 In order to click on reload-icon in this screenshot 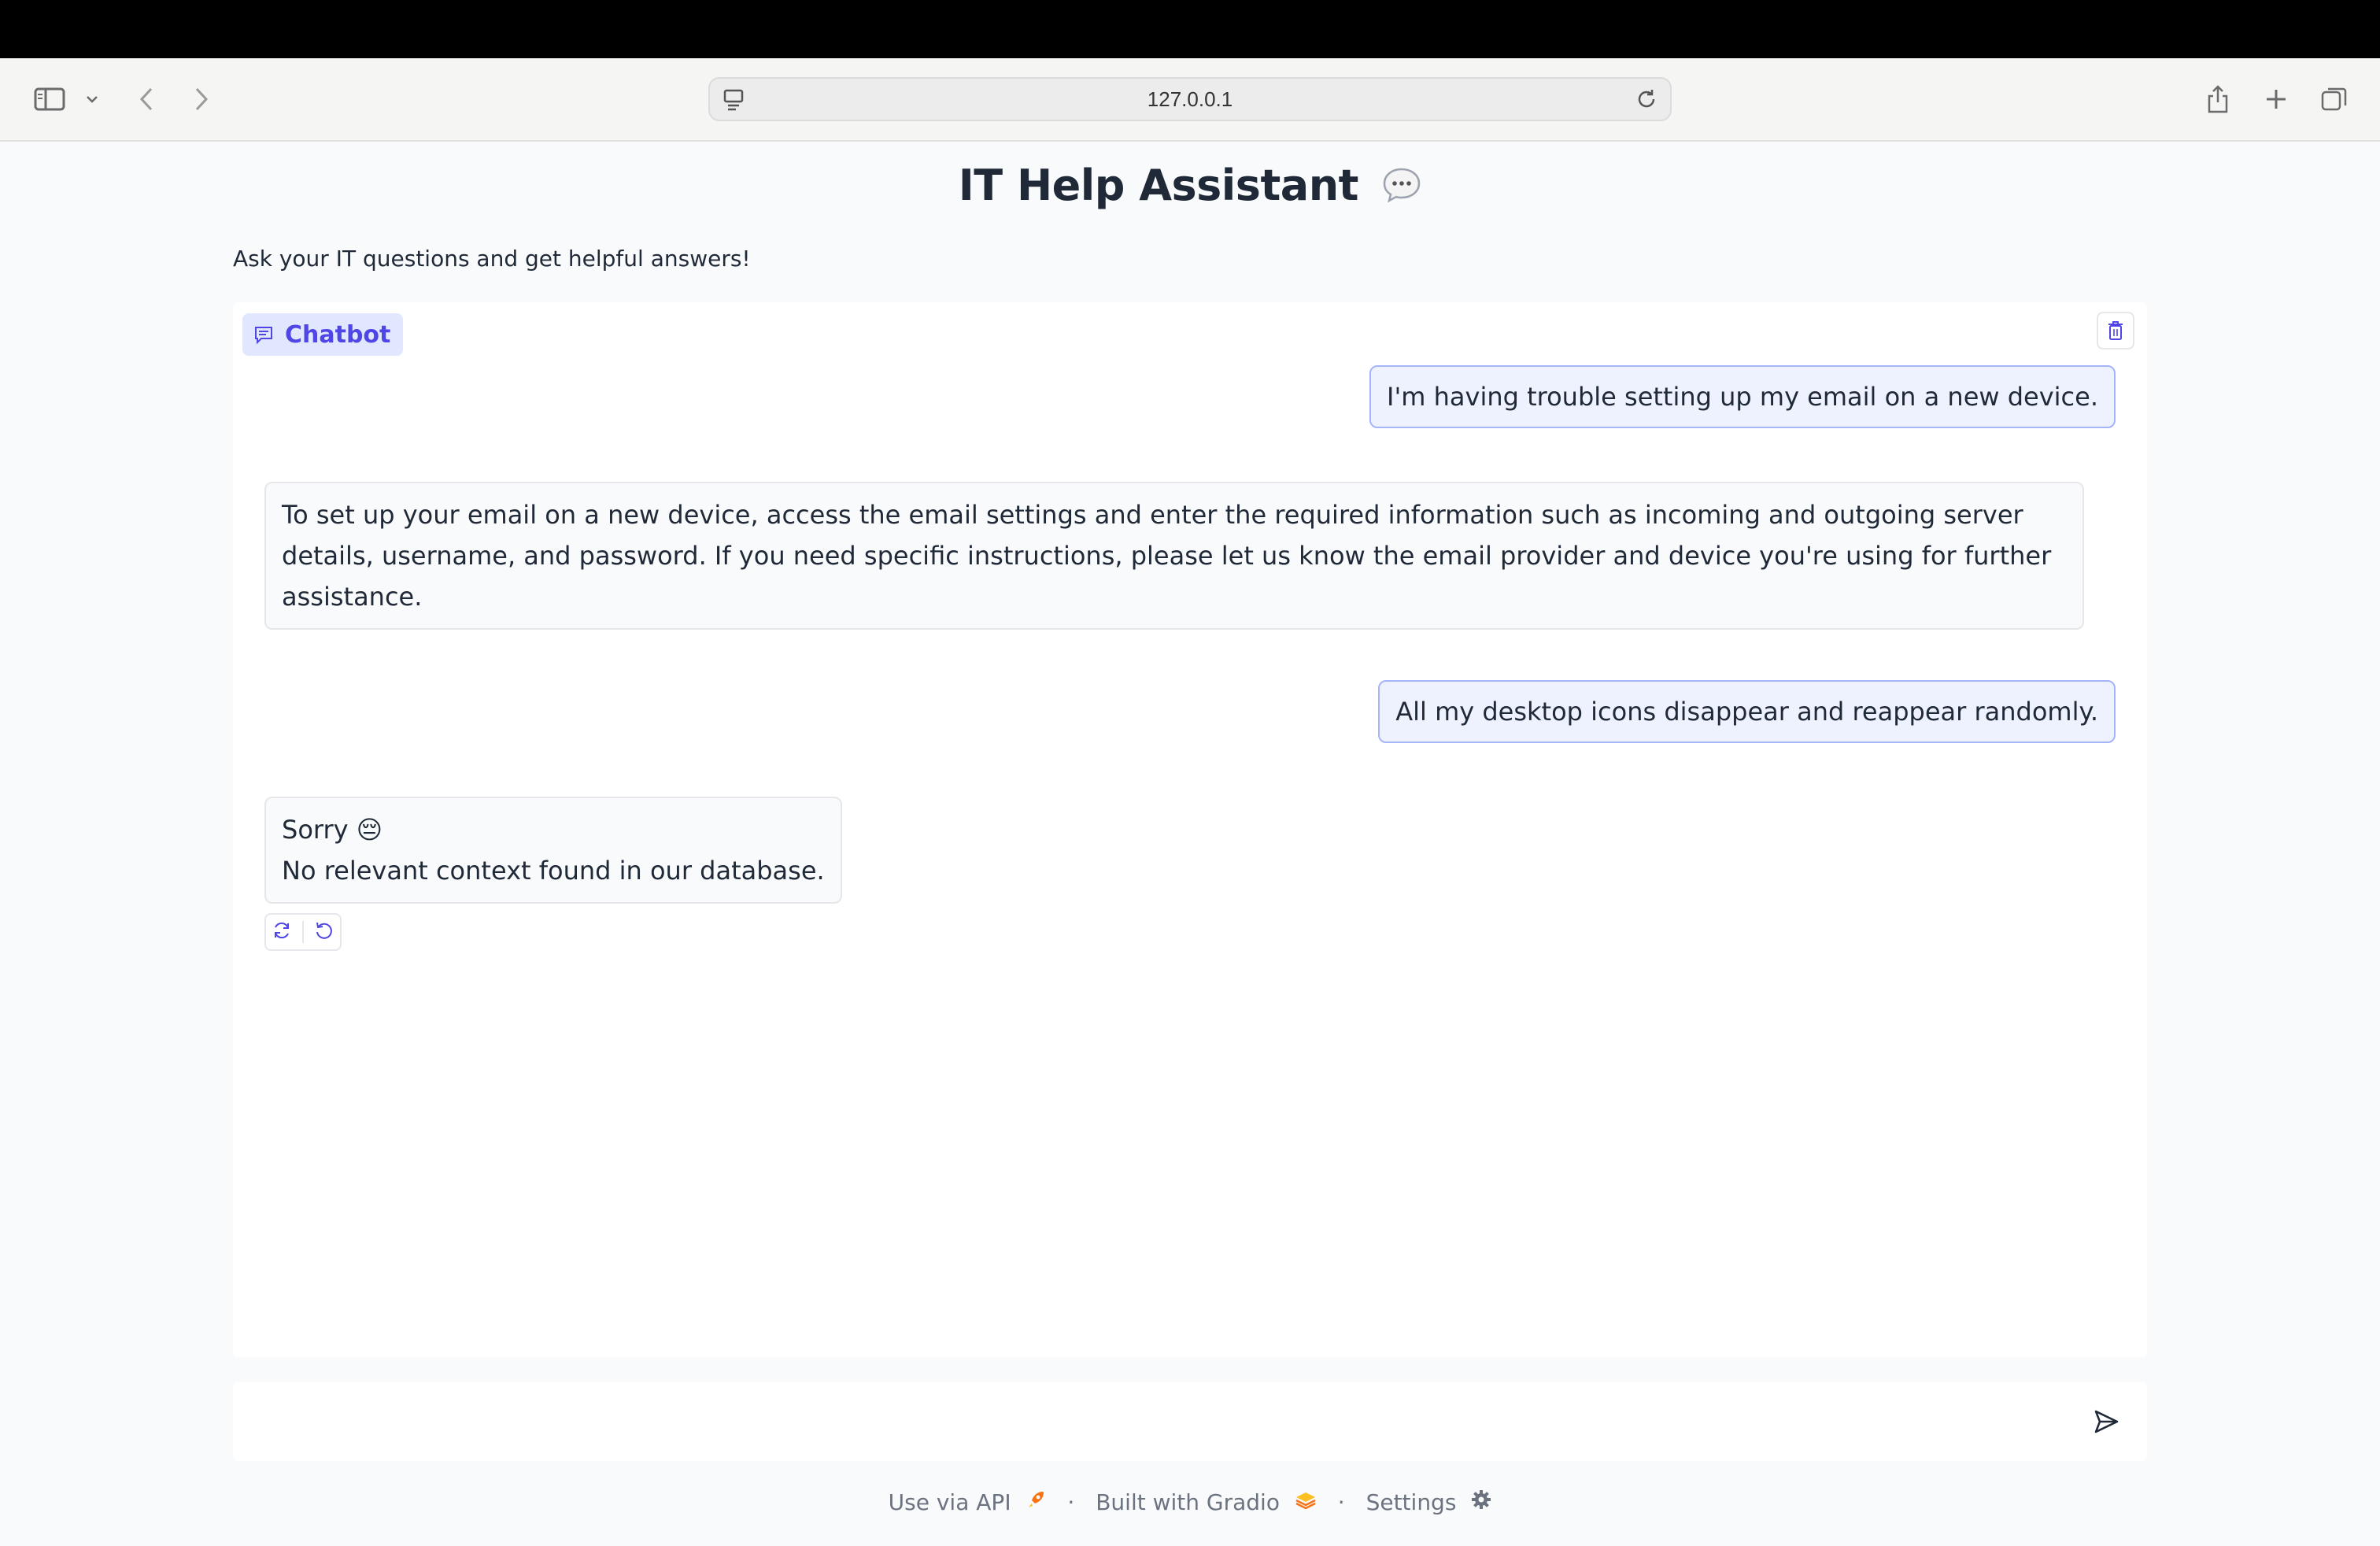, I will do `click(1646, 101)`.